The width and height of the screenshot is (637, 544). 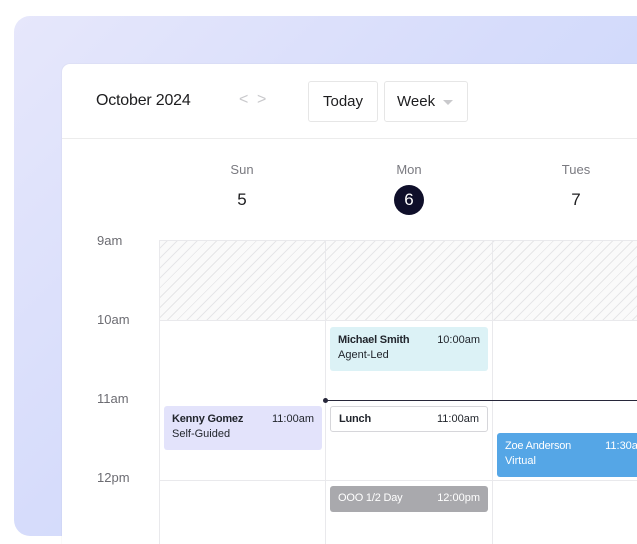 What do you see at coordinates (243, 100) in the screenshot?
I see `chevron-left-icon: <` at bounding box center [243, 100].